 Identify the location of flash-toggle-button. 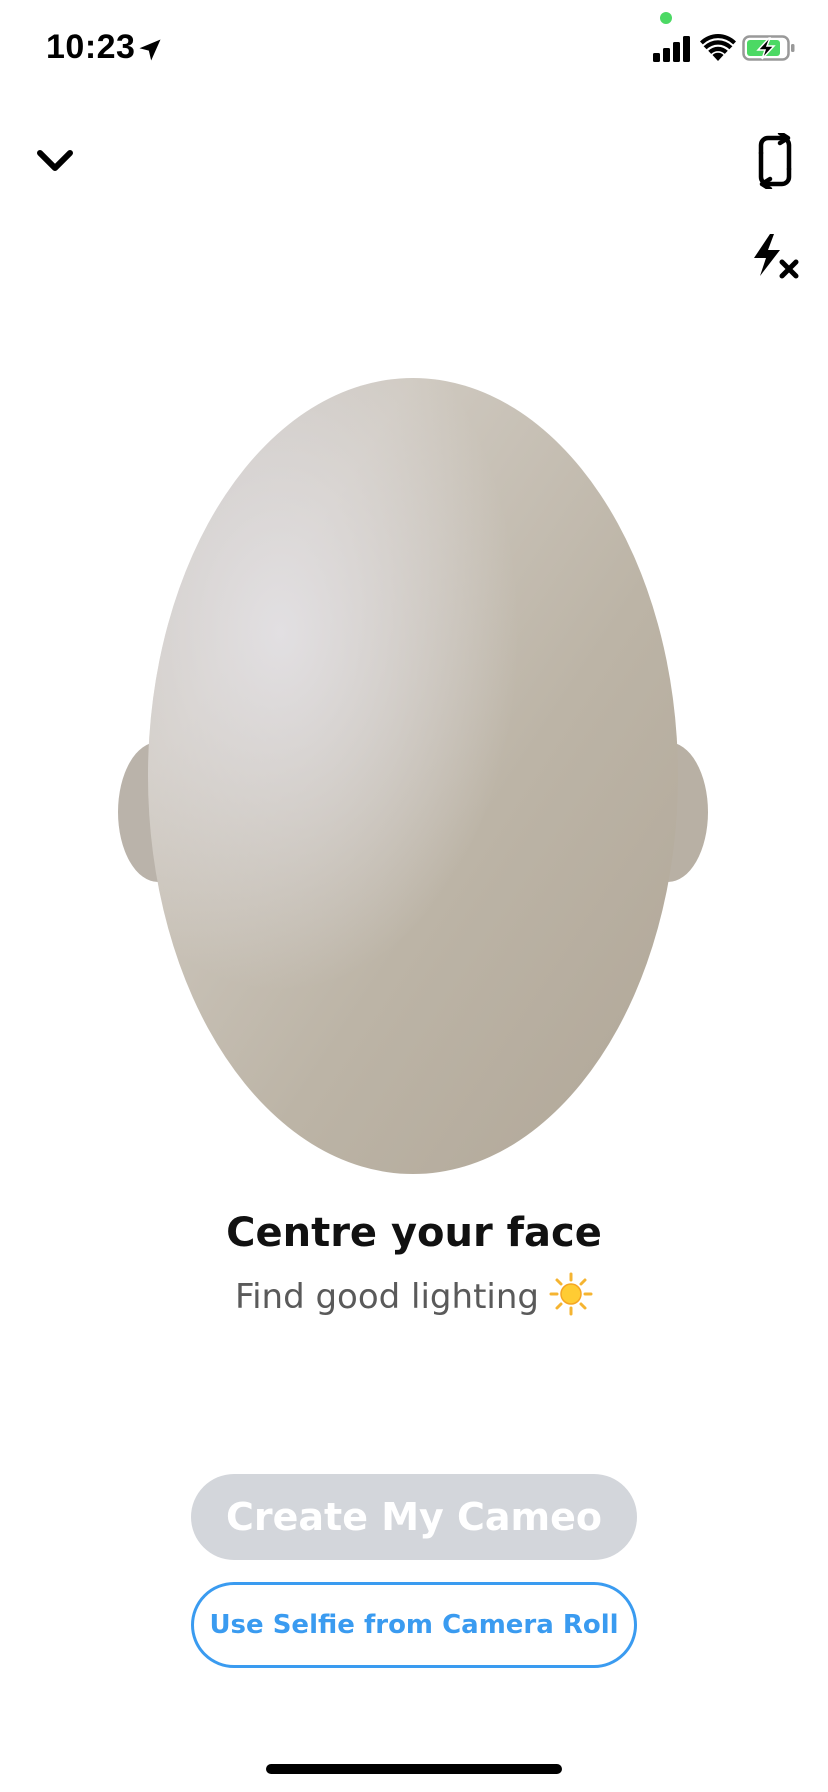
(774, 257).